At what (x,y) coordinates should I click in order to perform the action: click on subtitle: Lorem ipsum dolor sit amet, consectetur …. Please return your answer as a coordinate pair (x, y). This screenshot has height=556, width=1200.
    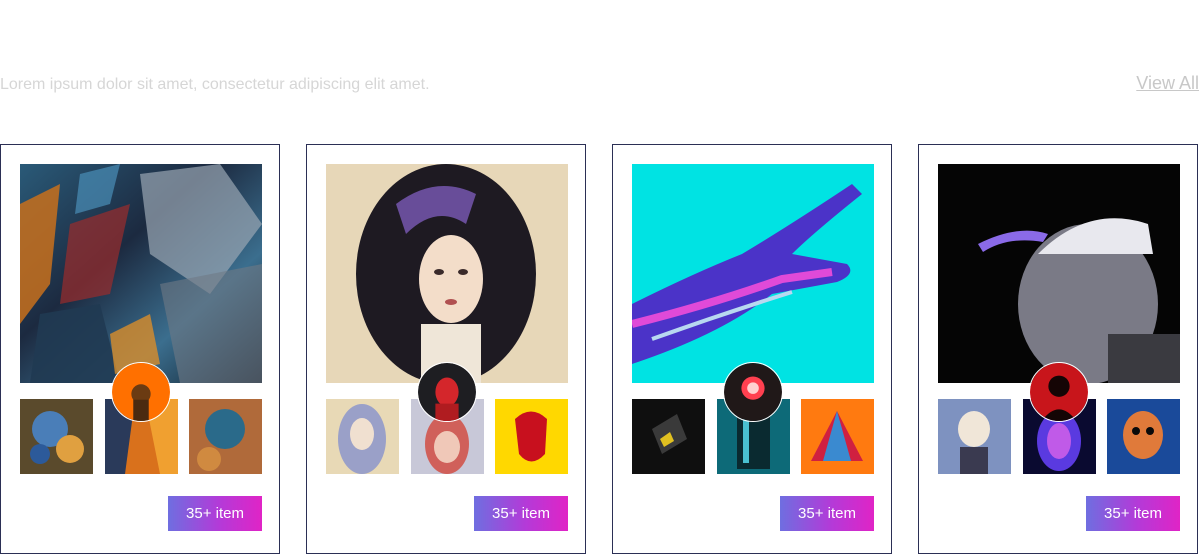
    Looking at the image, I should click on (215, 84).